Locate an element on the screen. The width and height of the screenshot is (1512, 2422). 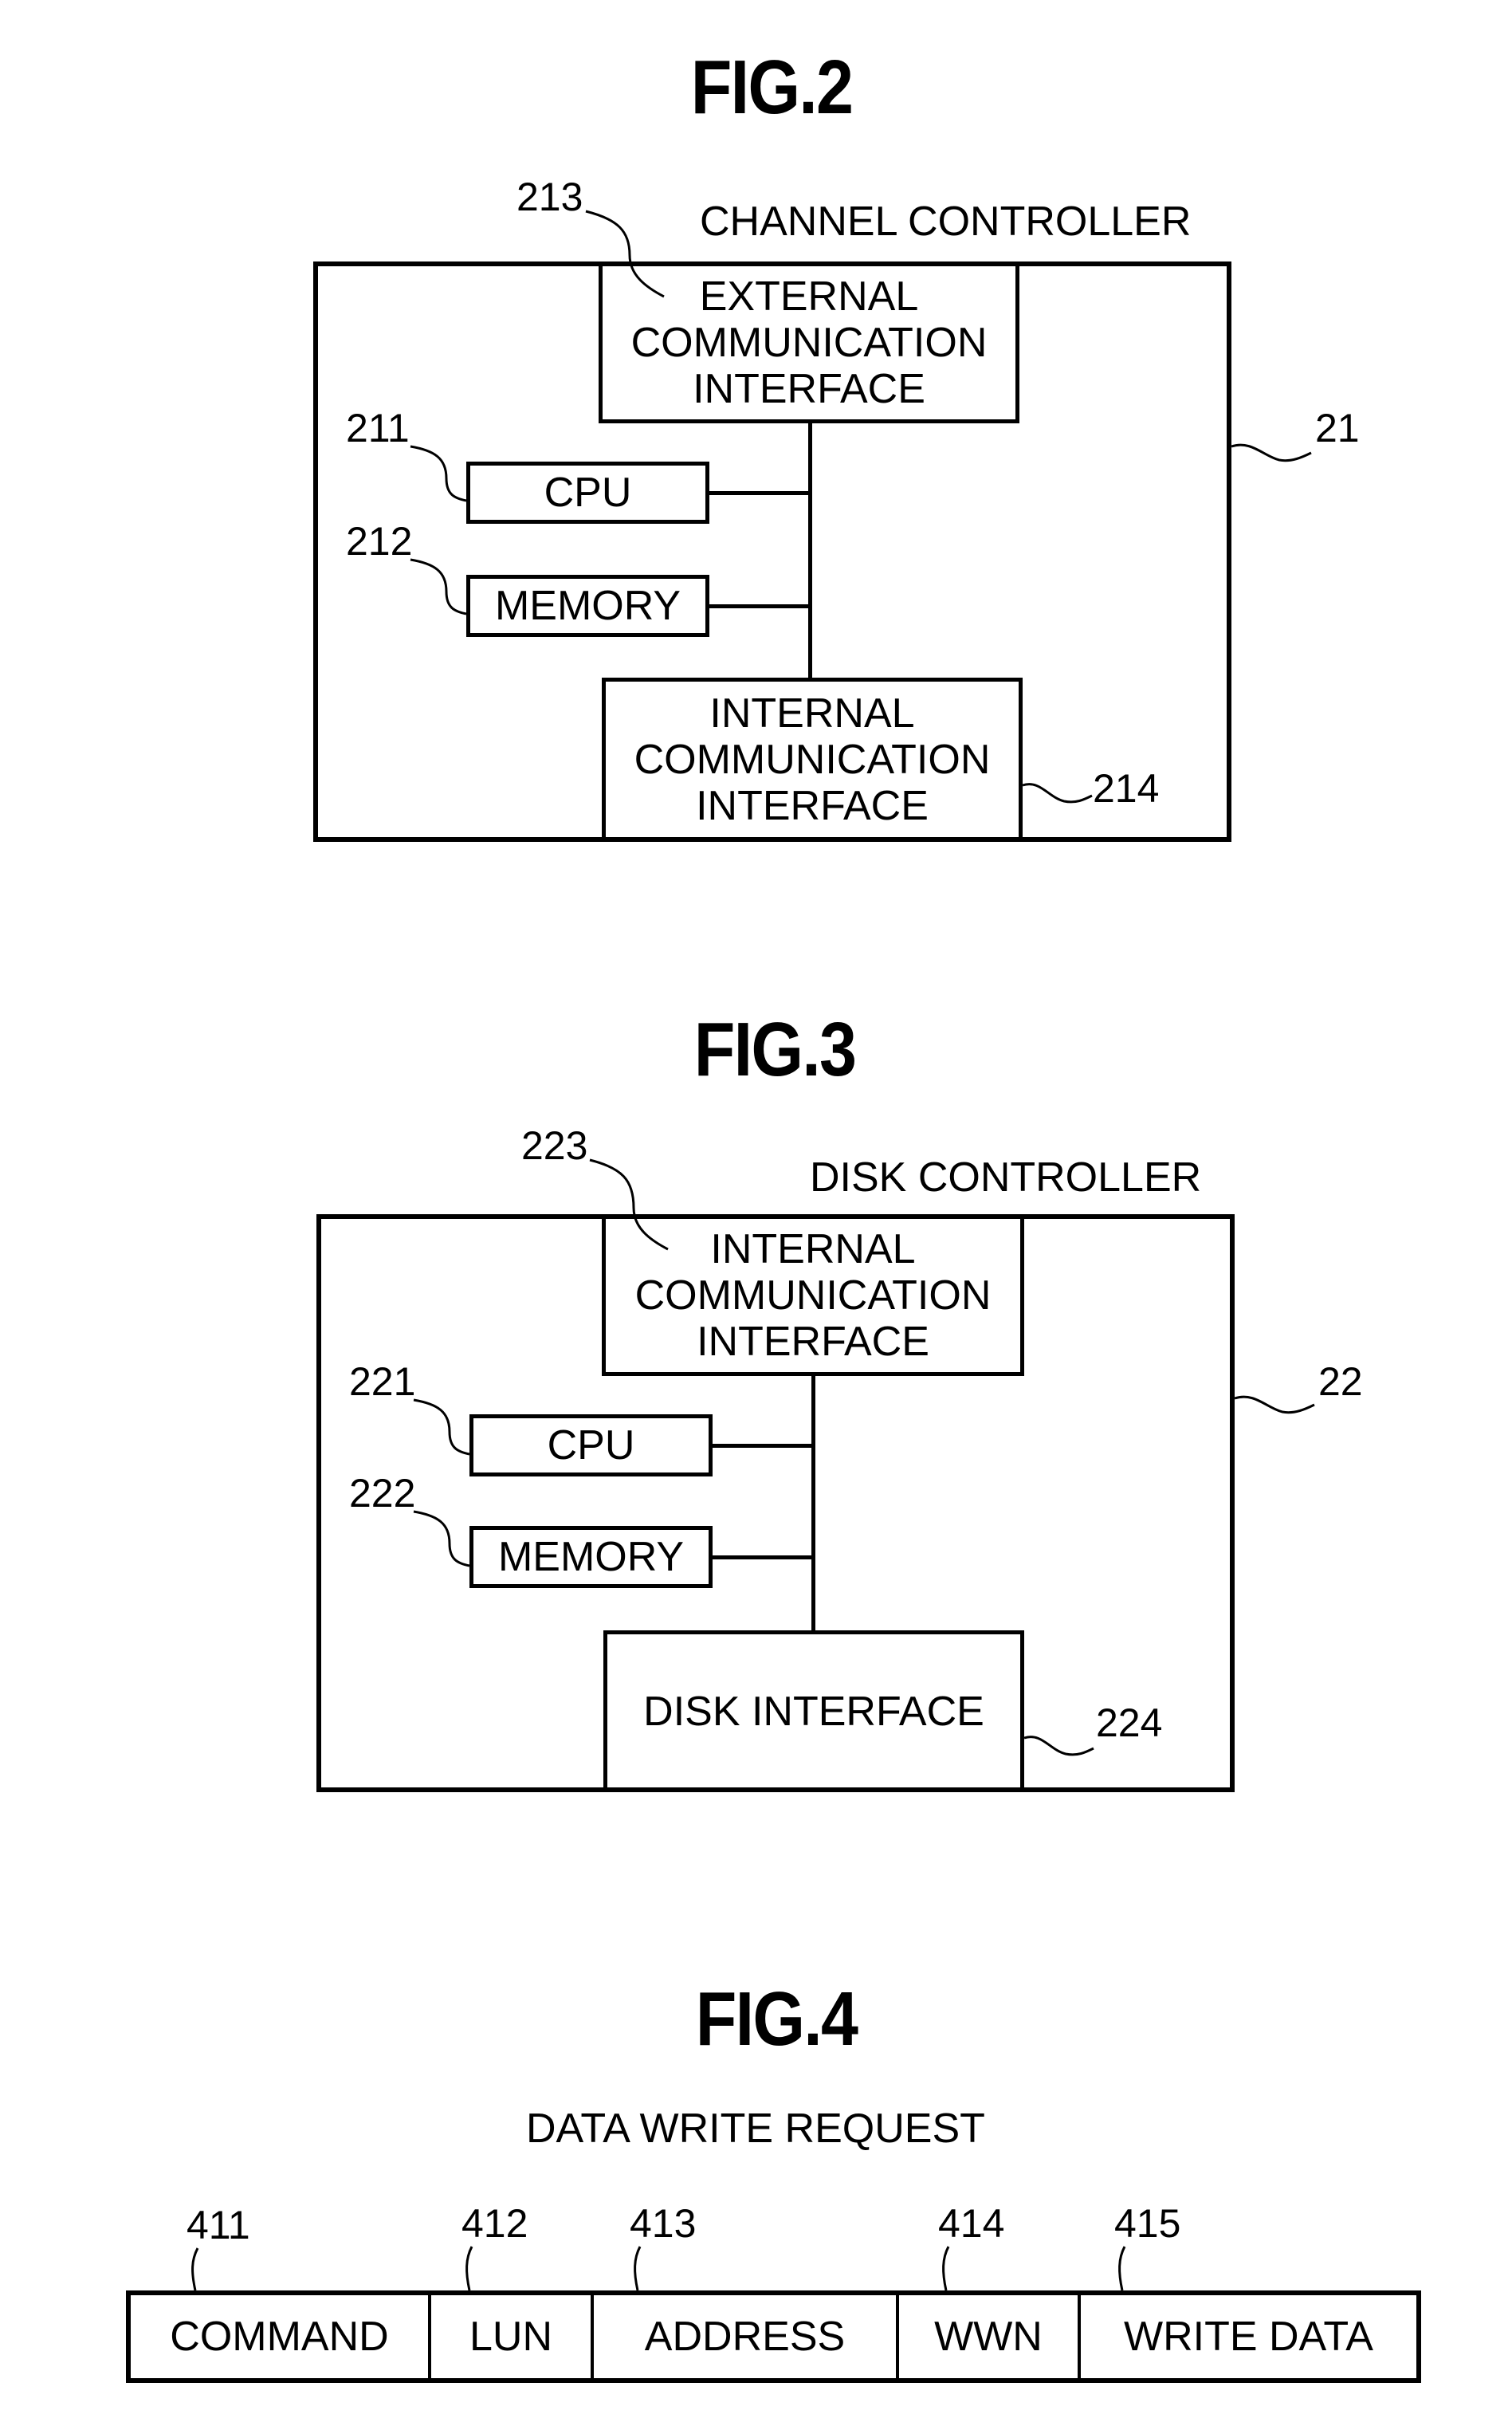
fig2-memory-bus-connector is located at coordinates (760, 606).